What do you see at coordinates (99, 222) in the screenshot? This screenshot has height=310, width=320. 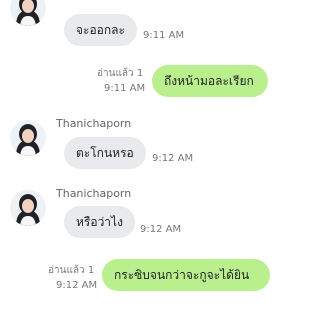 I see `message-bubble: หรือว่าไง` at bounding box center [99, 222].